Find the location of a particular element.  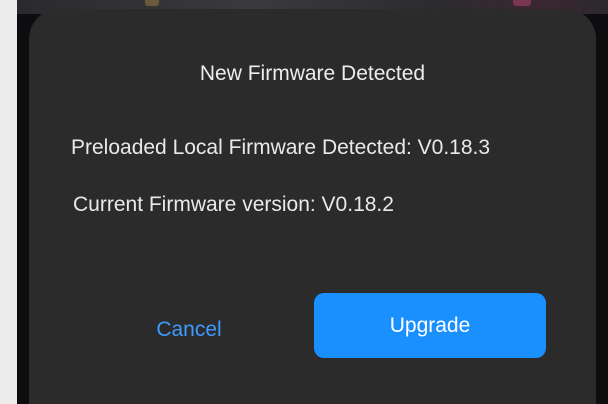

upgrade-button: Upgrade is located at coordinates (430, 325).